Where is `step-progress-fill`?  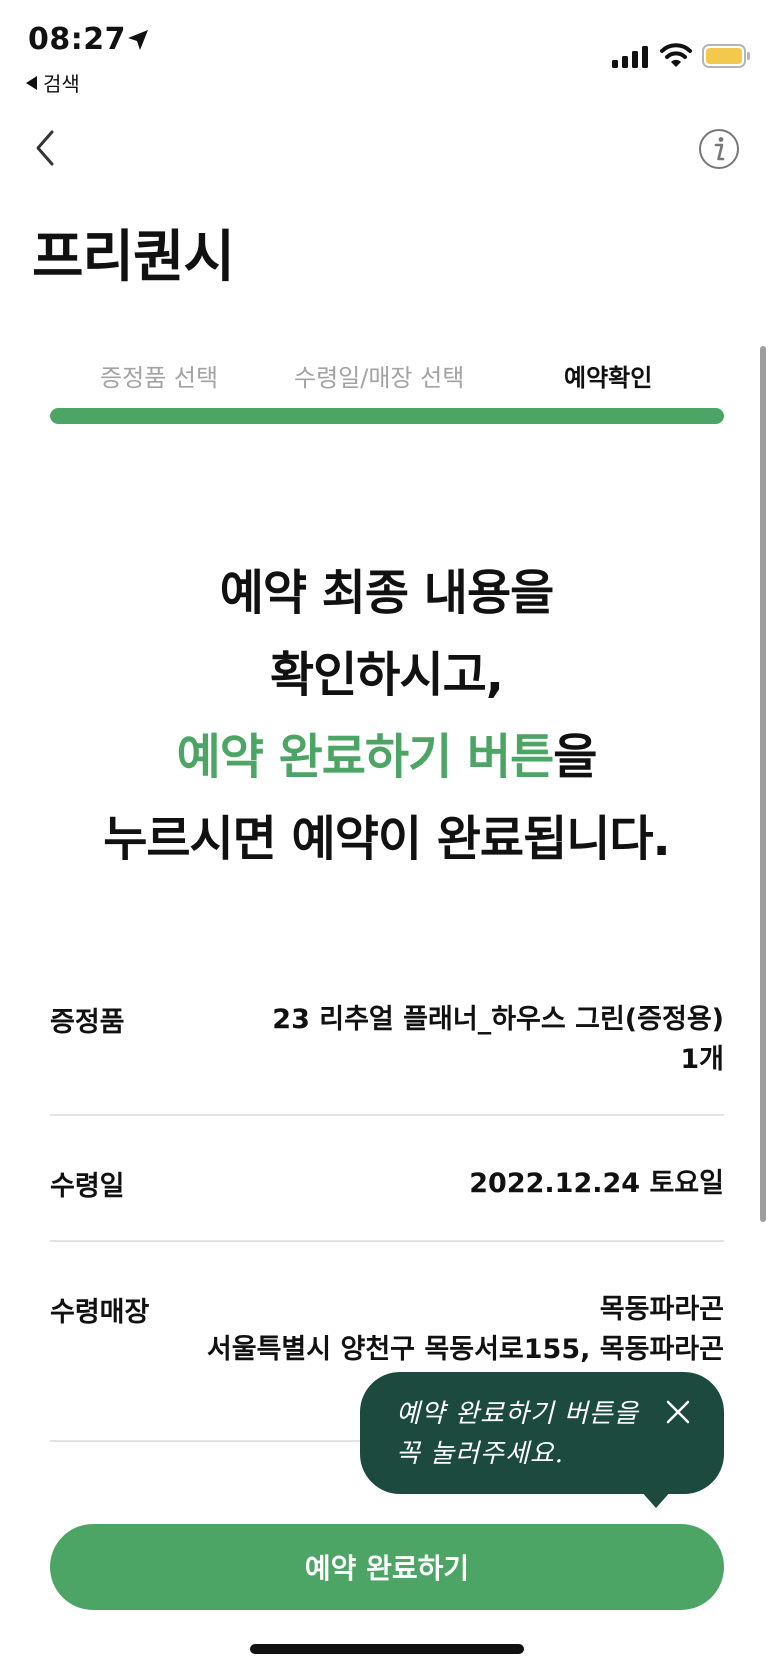 step-progress-fill is located at coordinates (387, 416).